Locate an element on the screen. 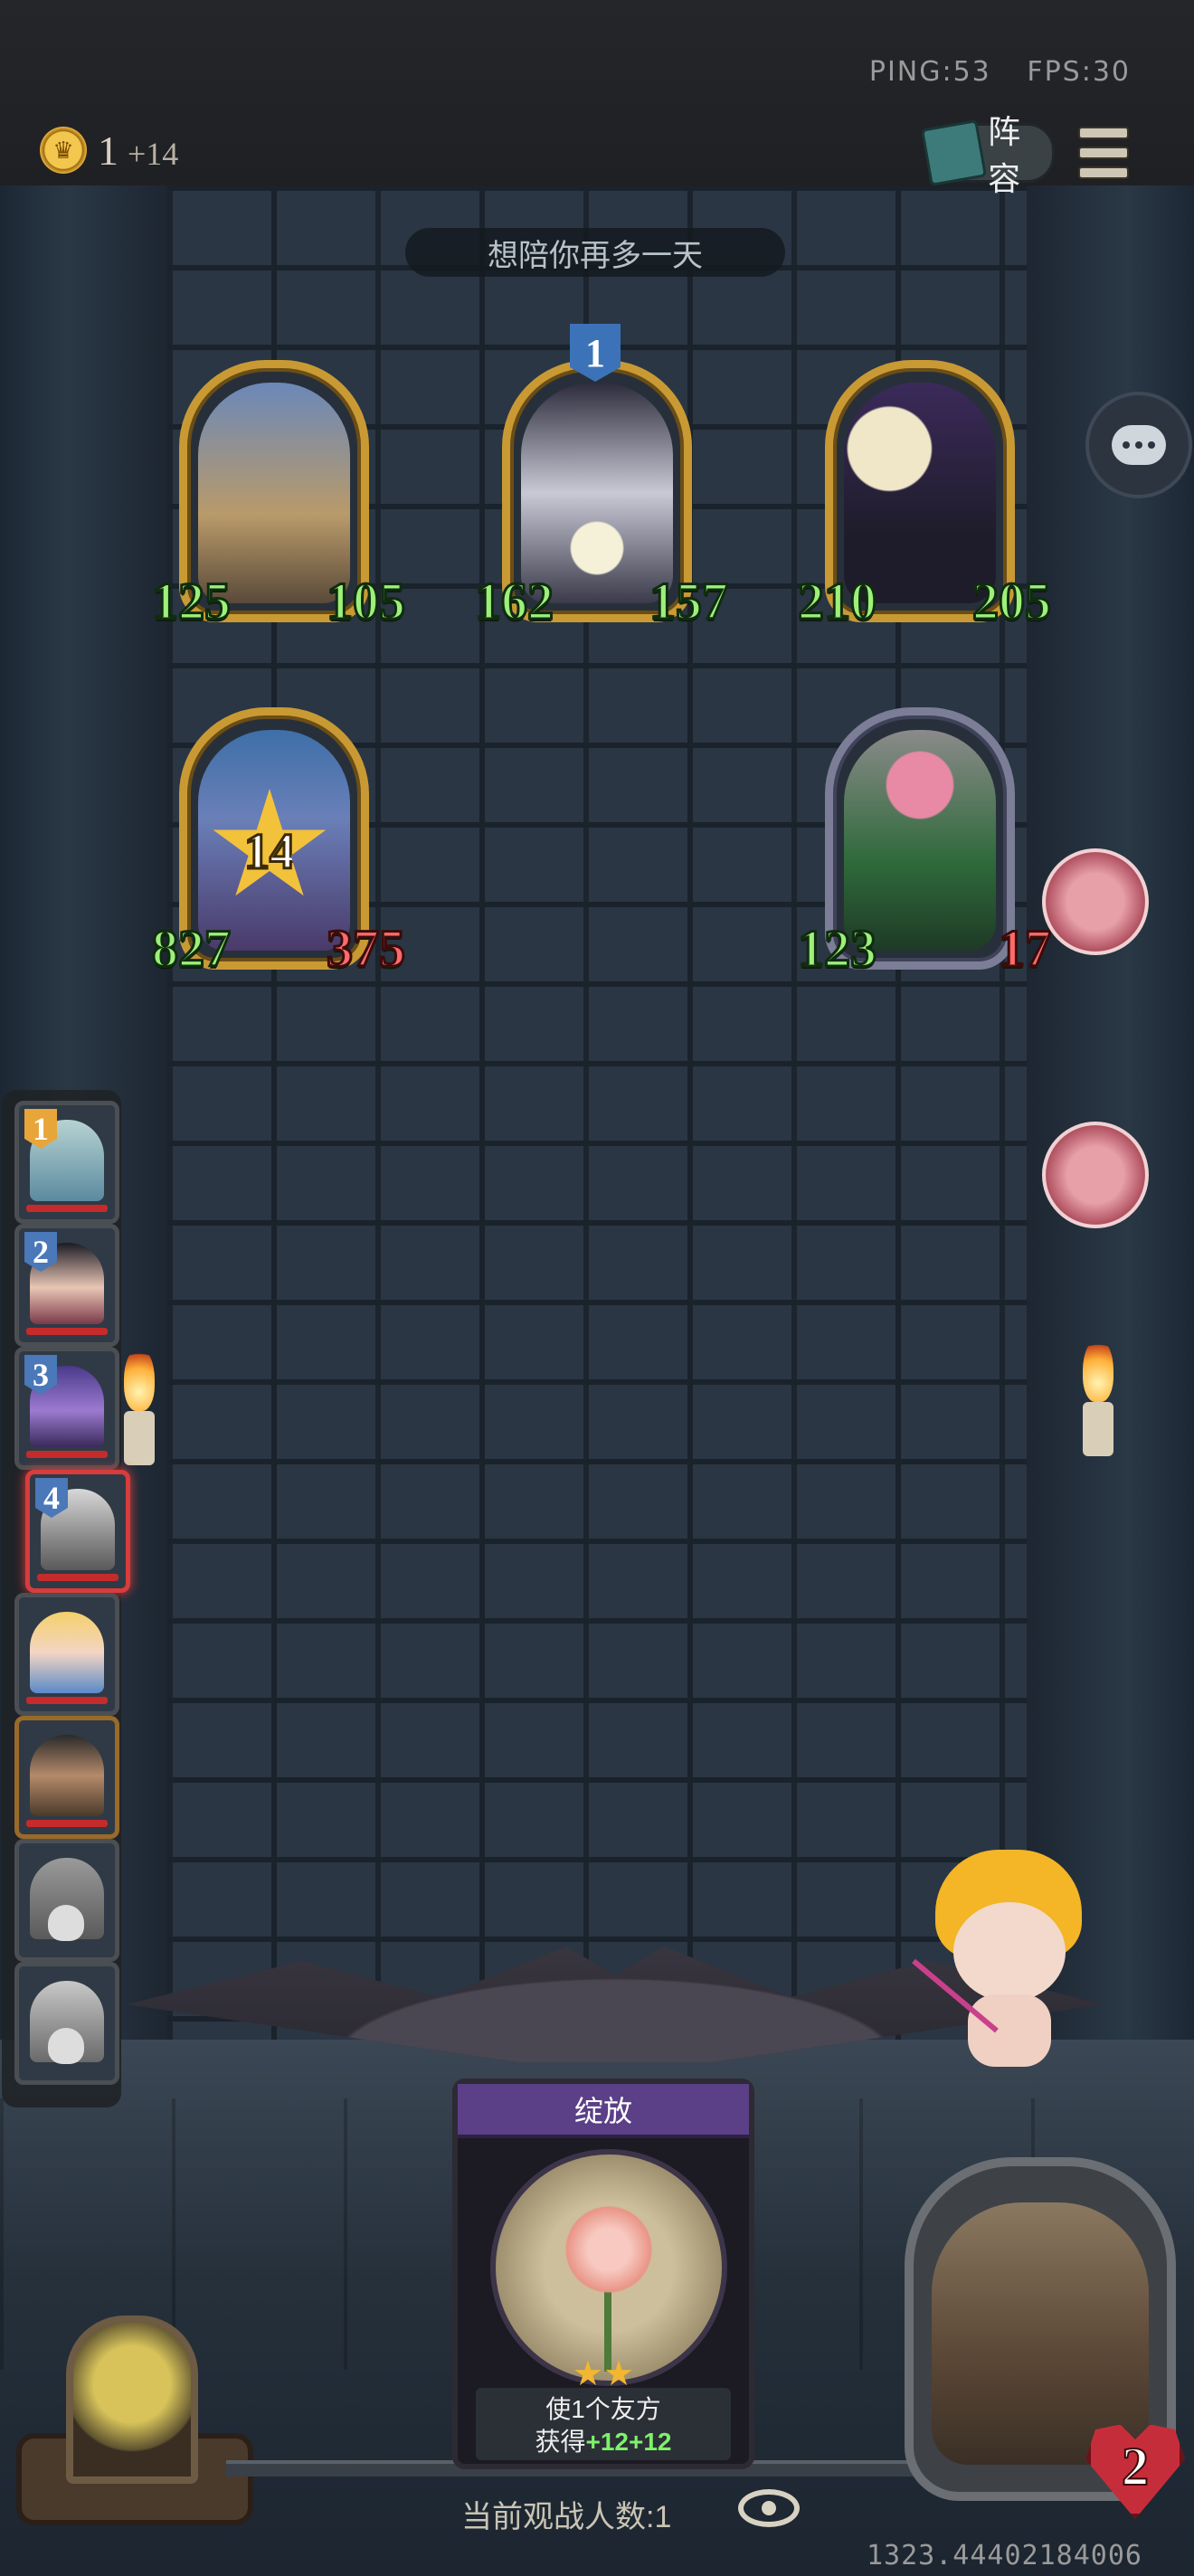 The width and height of the screenshot is (1194, 2576). gold-income: +14 is located at coordinates (153, 154).